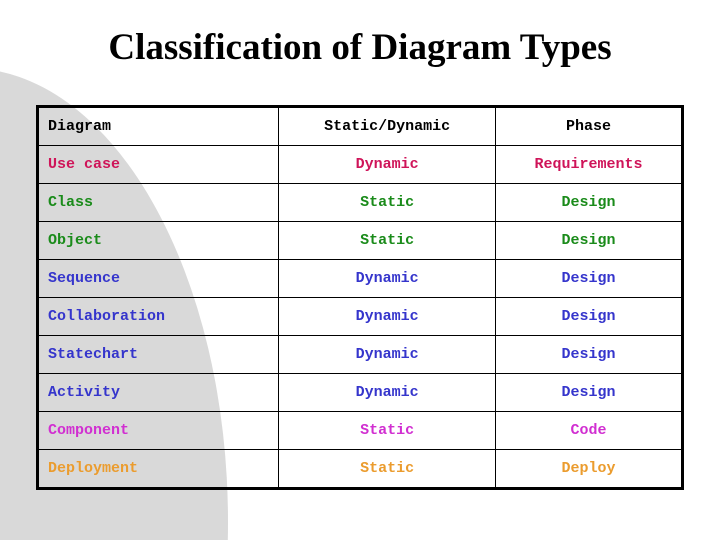 The height and width of the screenshot is (540, 720). What do you see at coordinates (158, 240) in the screenshot?
I see `cell-diagram-name: Object` at bounding box center [158, 240].